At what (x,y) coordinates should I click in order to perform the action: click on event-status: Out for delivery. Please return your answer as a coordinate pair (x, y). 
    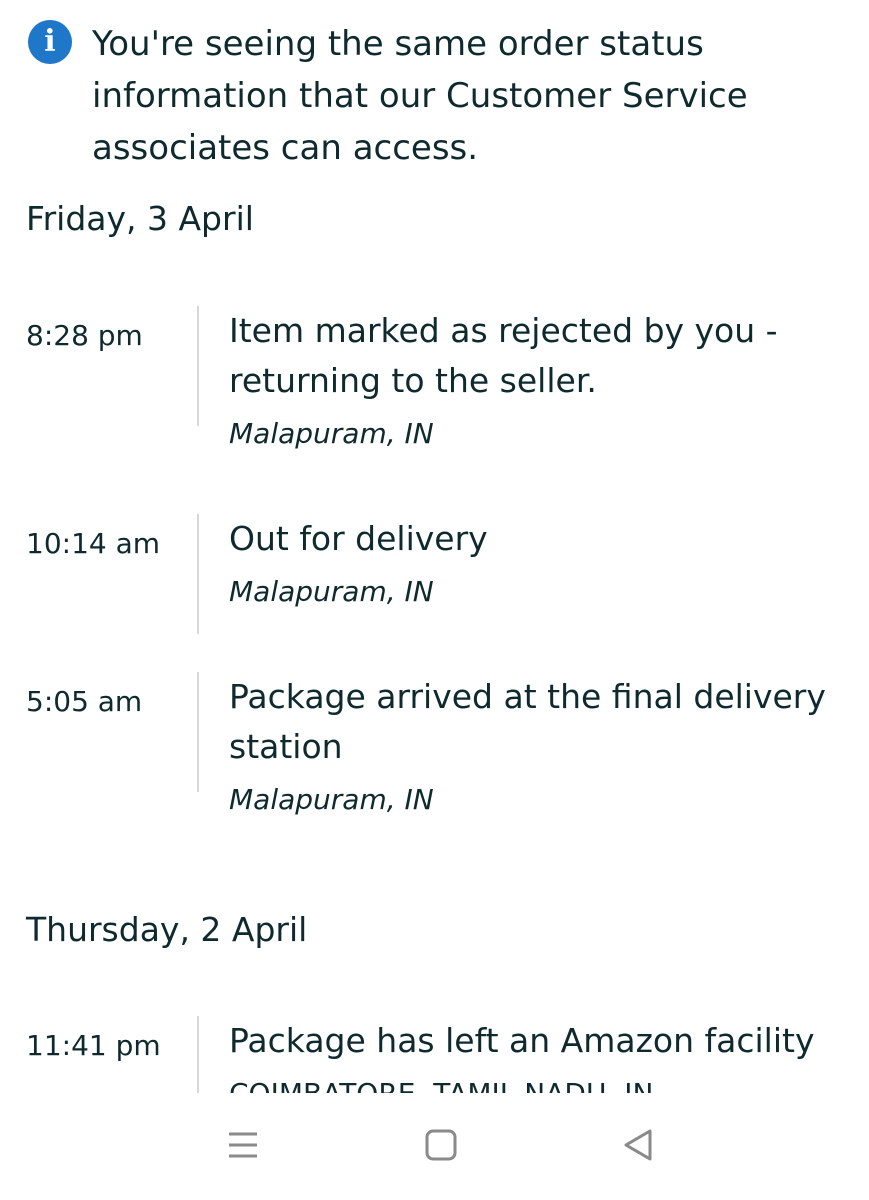
    Looking at the image, I should click on (358, 538).